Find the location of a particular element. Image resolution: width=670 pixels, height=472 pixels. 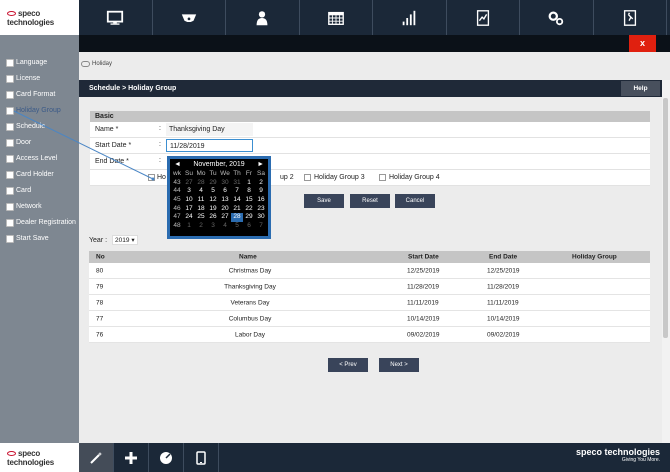

next-month-button: ► is located at coordinates (260, 164).